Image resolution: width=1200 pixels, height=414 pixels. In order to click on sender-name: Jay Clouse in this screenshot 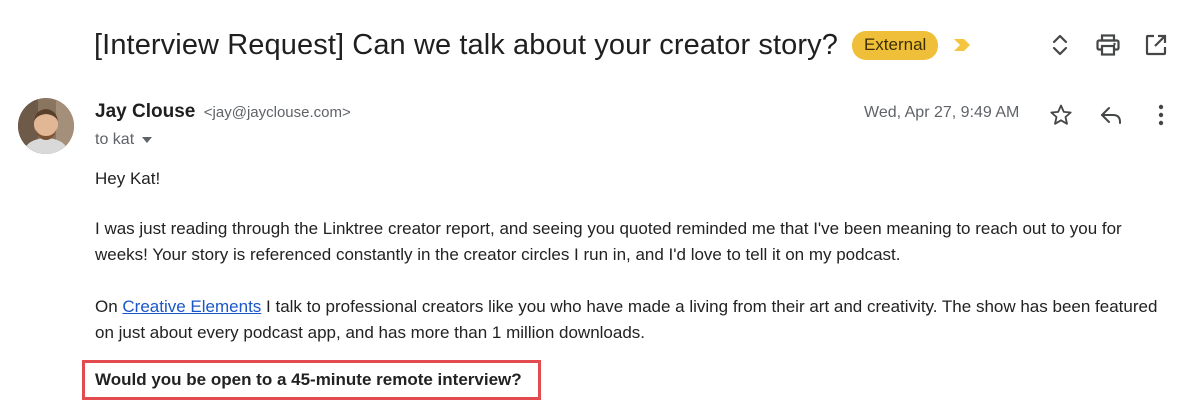, I will do `click(145, 111)`.